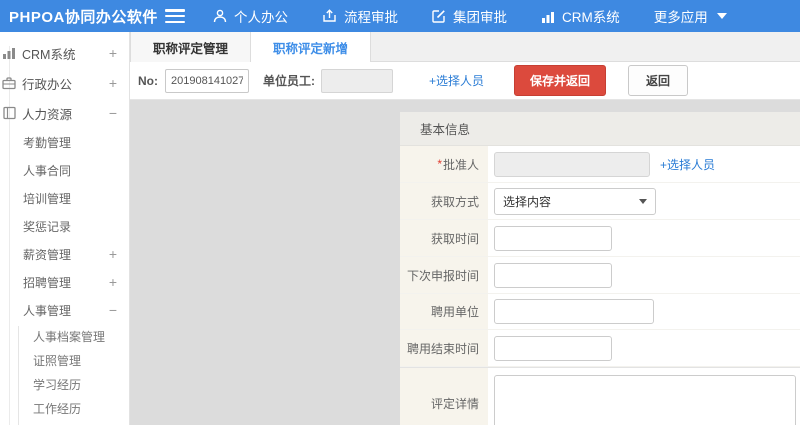 This screenshot has width=800, height=425. Describe the element at coordinates (454, 404) in the screenshot. I see `label-text: 评定详情` at that location.